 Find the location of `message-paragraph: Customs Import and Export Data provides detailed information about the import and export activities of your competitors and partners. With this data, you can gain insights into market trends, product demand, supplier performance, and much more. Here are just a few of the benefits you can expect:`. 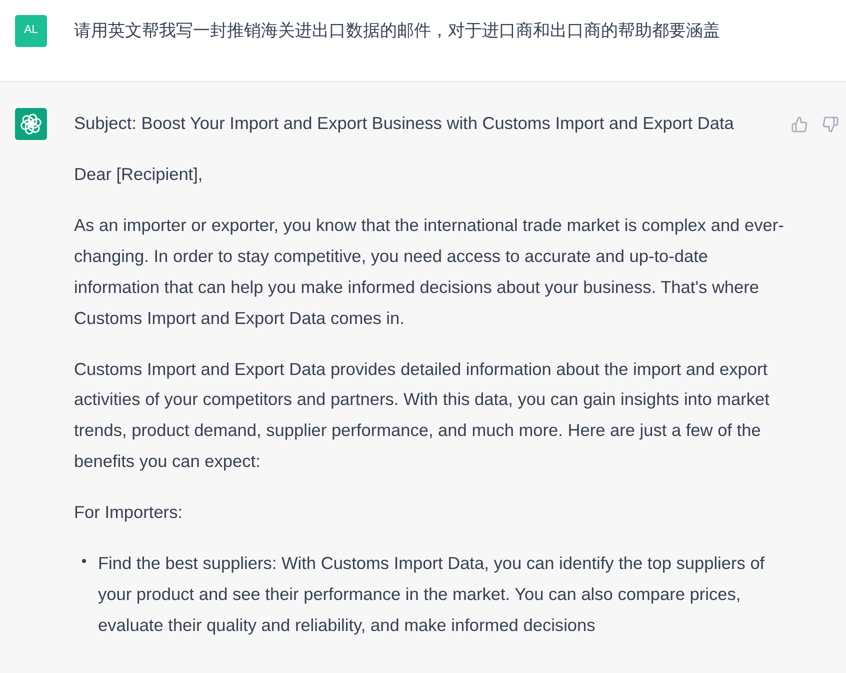

message-paragraph: Customs Import and Export Data provides detailed information about the import and export activities of your competitors and partners. With this data, you can gain insights into market trends, product demand, supplier performance, and much more. Here are just a few of the benefits you can expect: is located at coordinates (422, 415).